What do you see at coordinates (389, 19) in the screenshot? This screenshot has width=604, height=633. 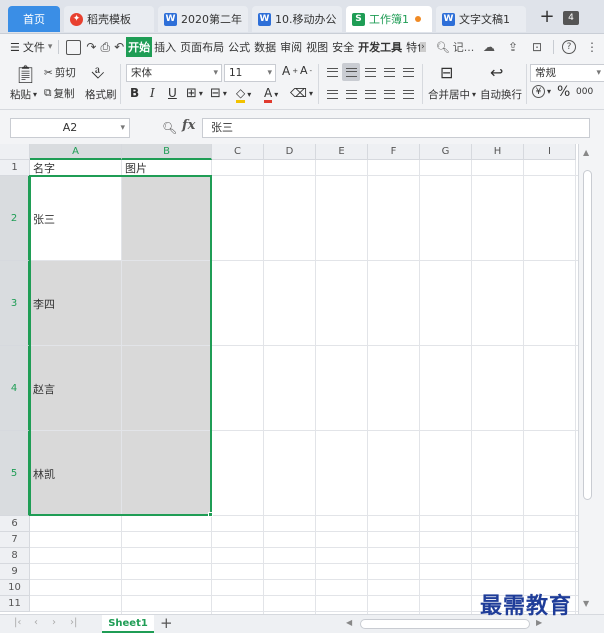 I see `tab-workbook1: S 工作簿1` at bounding box center [389, 19].